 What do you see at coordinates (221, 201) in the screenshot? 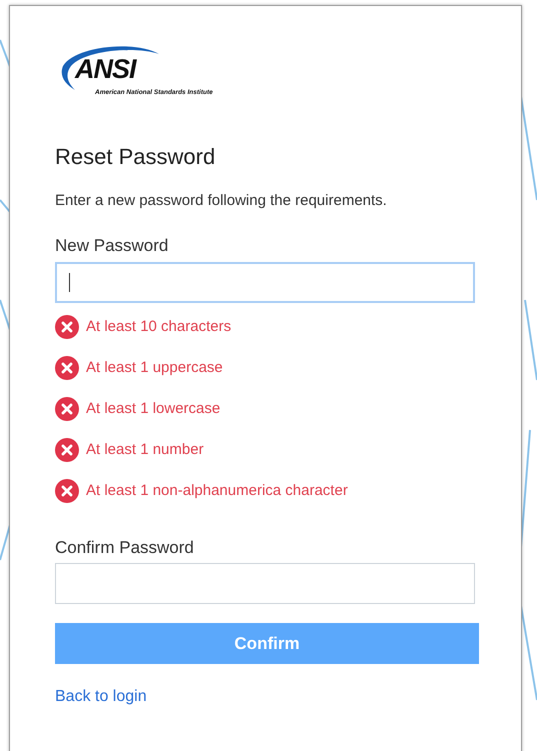
I see `instructions: Enter a new password following the requirements.` at bounding box center [221, 201].